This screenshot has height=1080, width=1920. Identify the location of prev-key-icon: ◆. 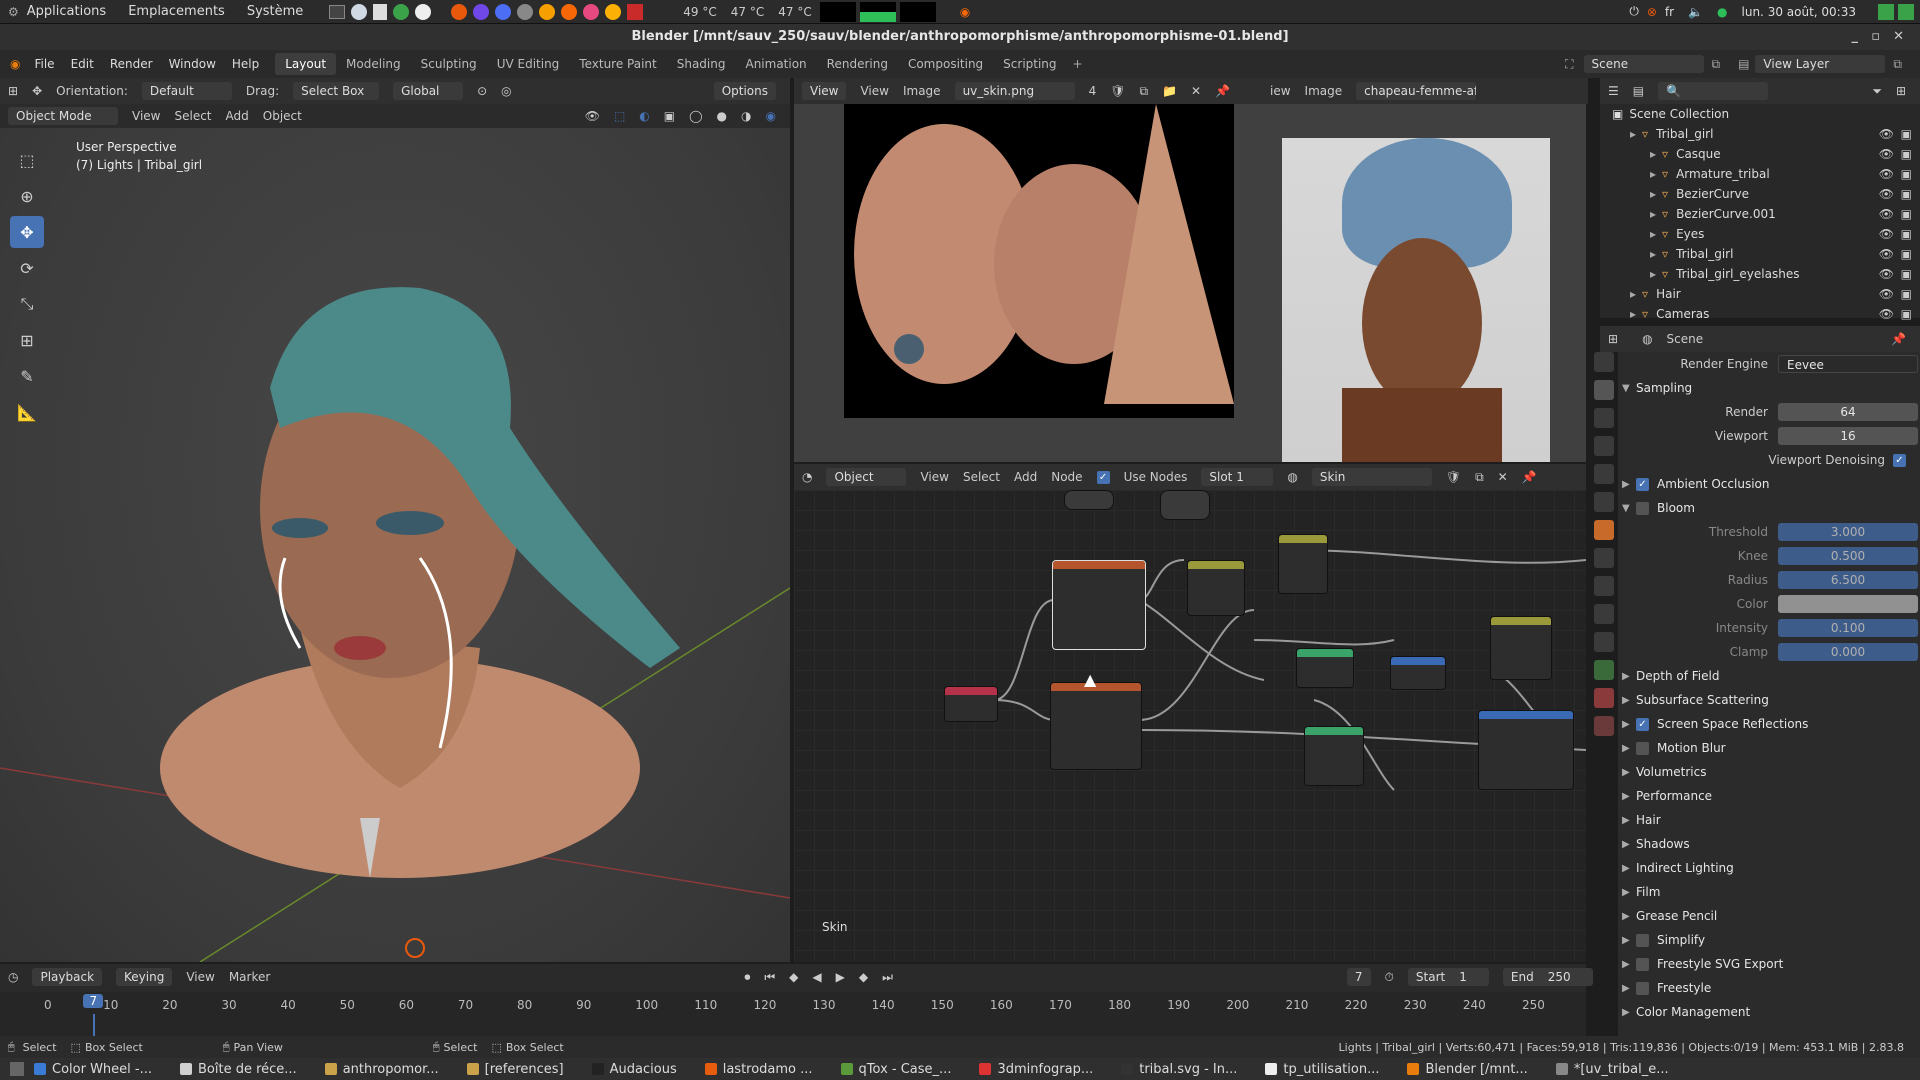
(793, 977).